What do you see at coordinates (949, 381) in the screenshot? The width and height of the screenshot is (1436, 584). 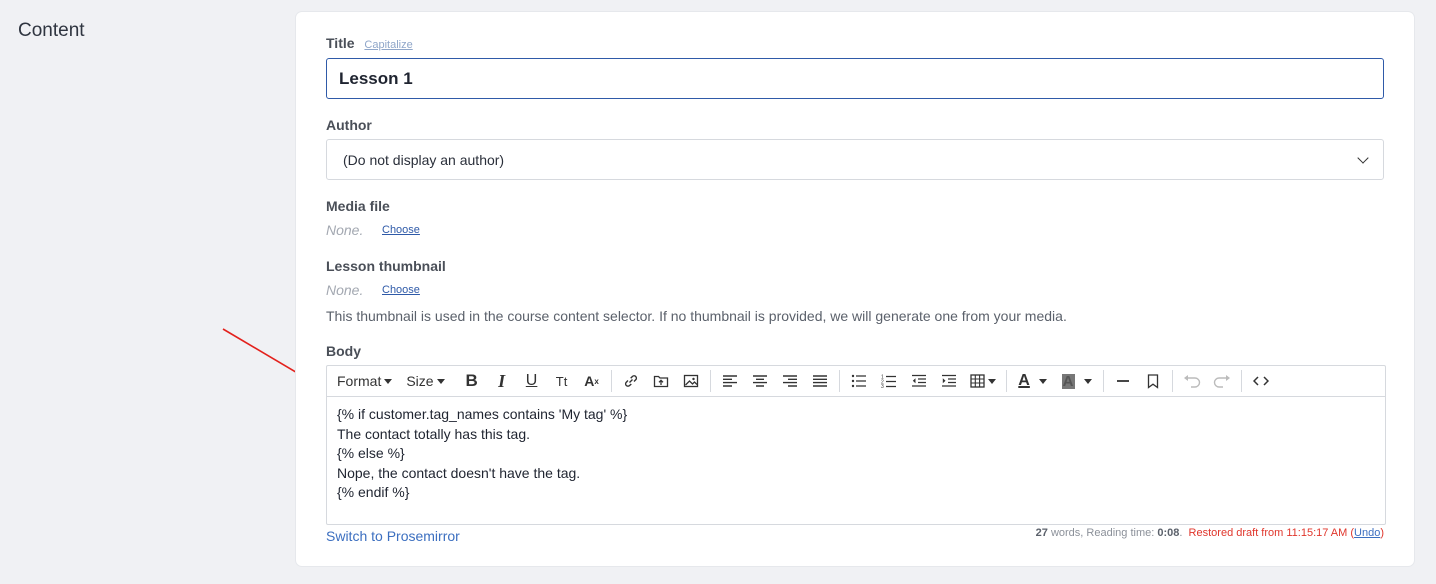 I see `indent-icon` at bounding box center [949, 381].